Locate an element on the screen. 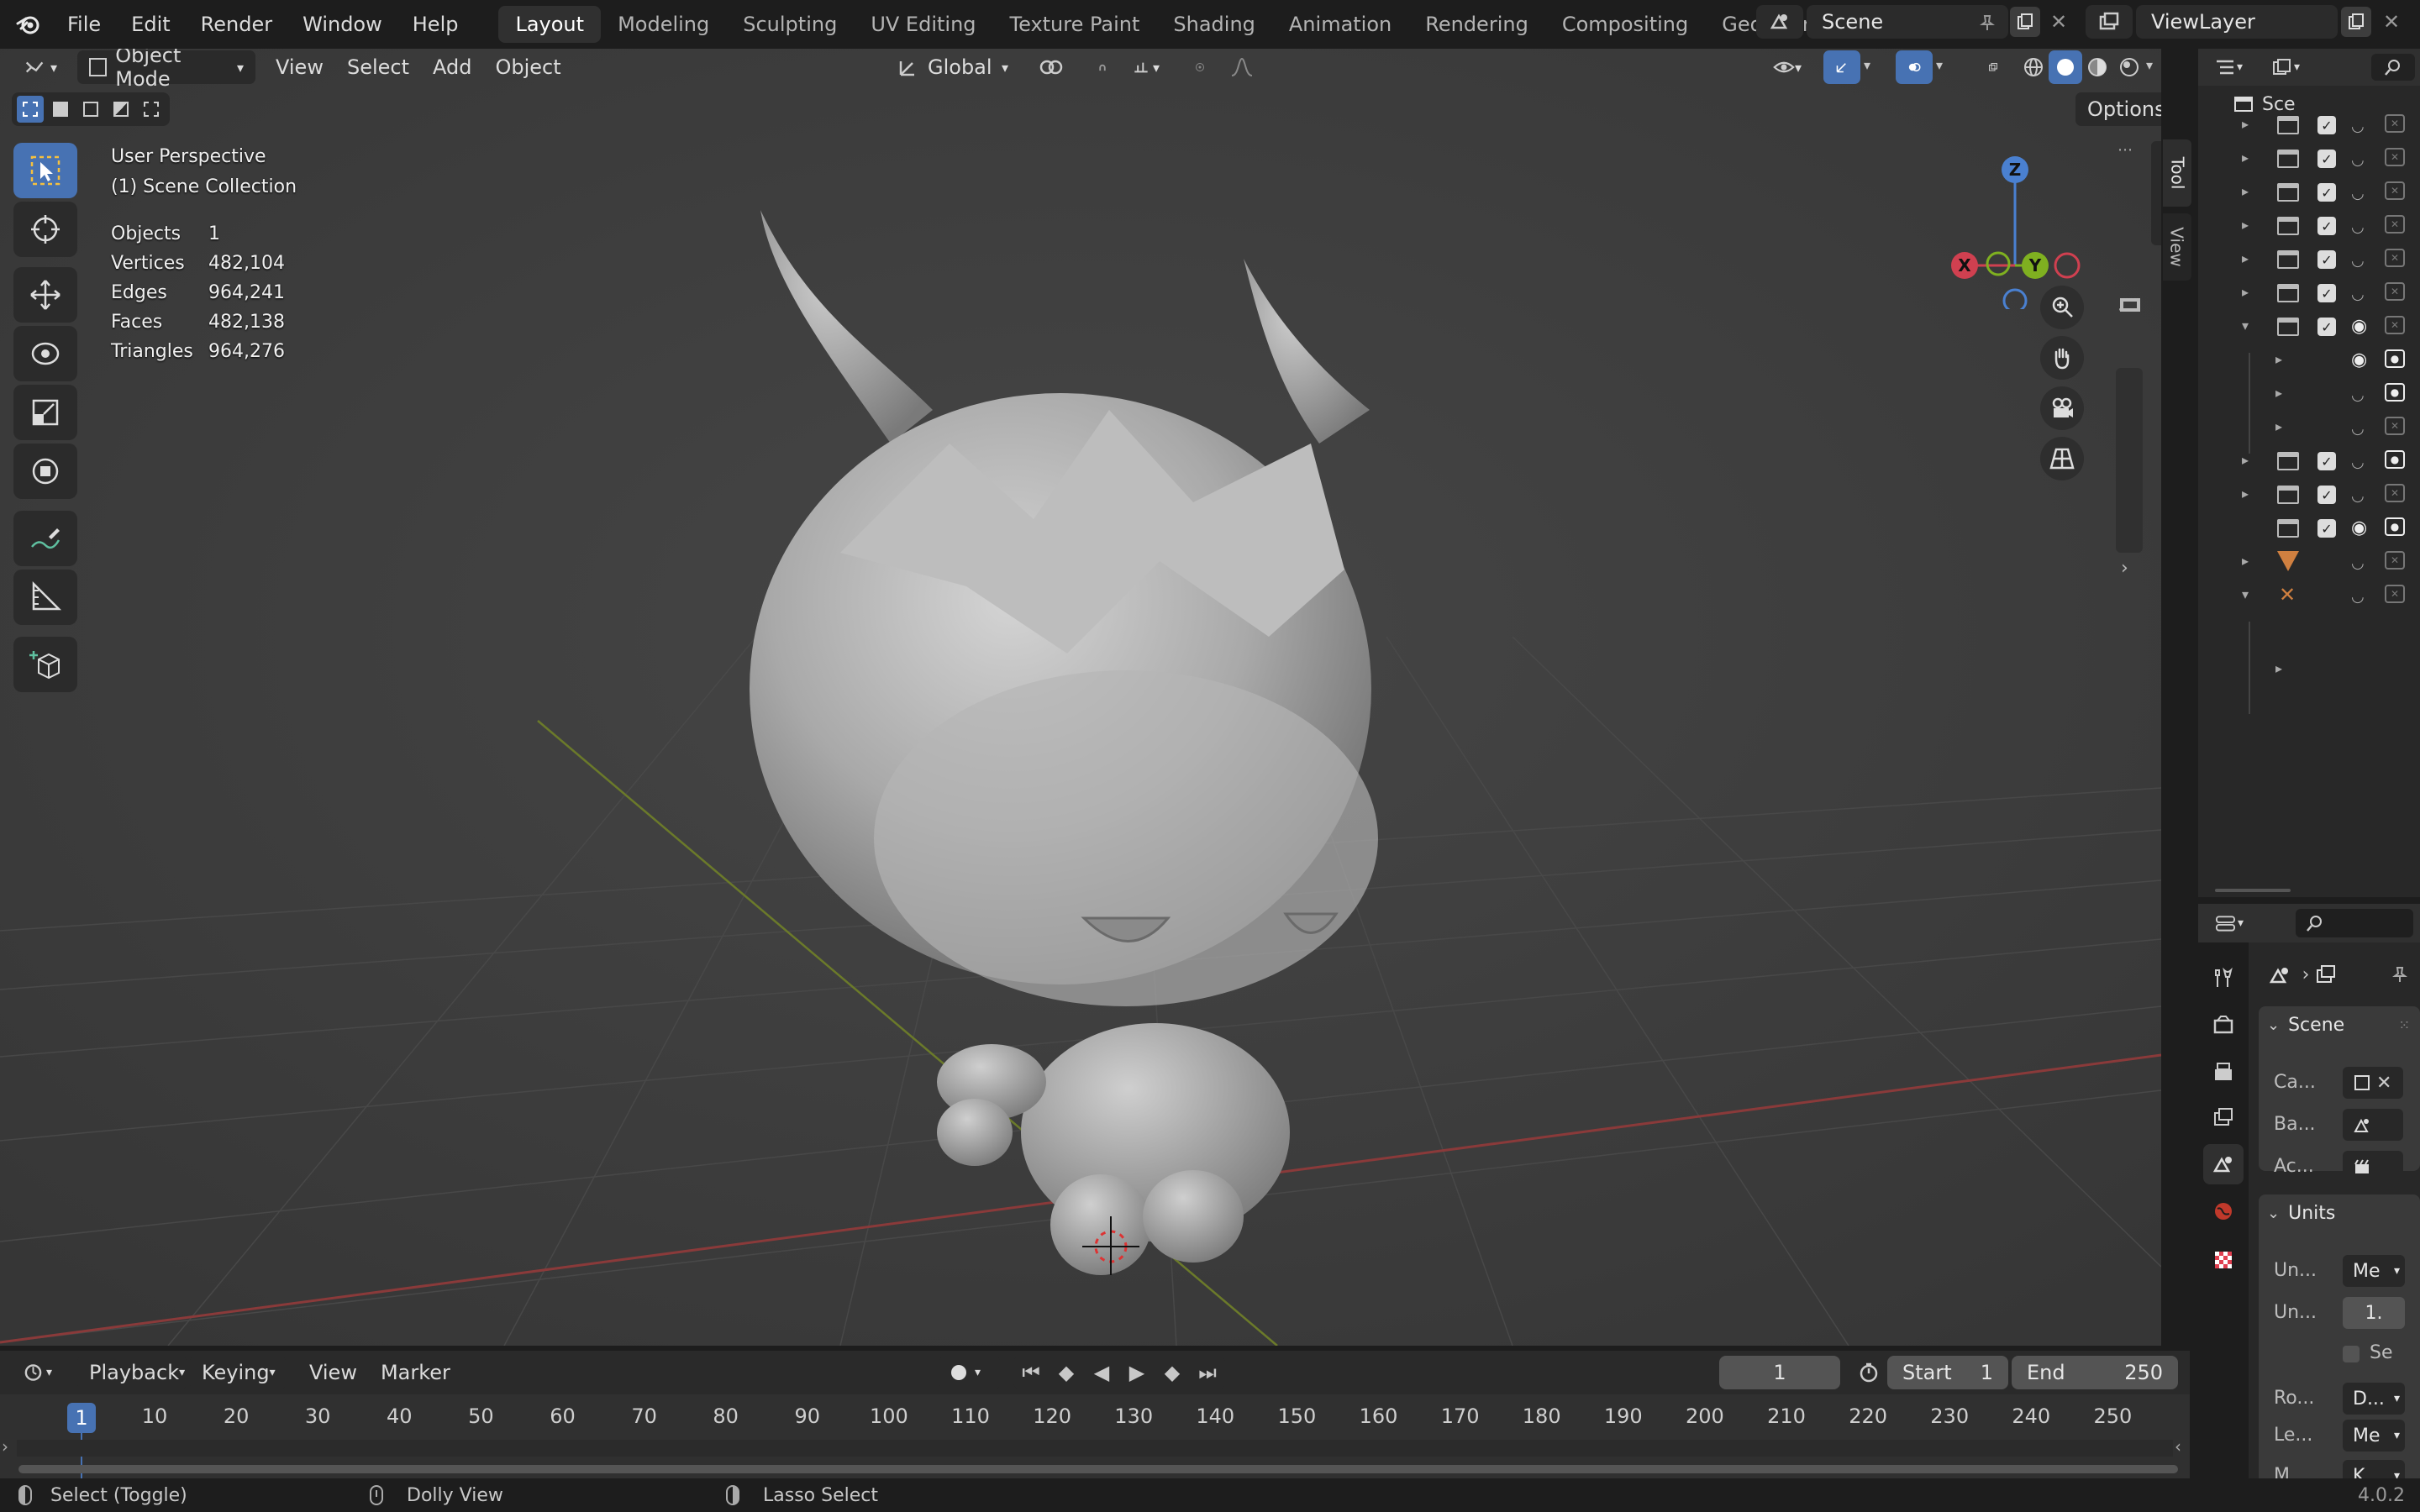 The height and width of the screenshot is (1512, 2420). options-button: Options ▾ is located at coordinates (2118, 109).